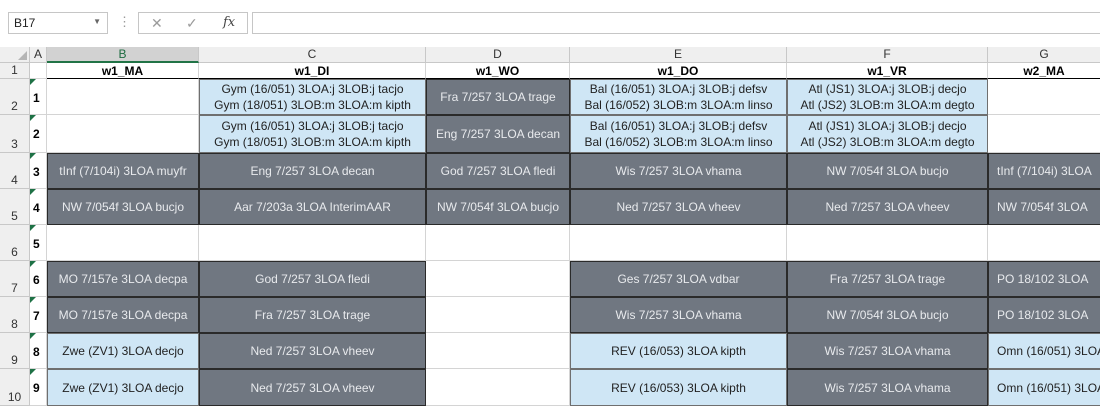 Image resolution: width=1100 pixels, height=406 pixels. What do you see at coordinates (678, 387) in the screenshot?
I see `cell-e10: REV (16/053) 3LOA kipth` at bounding box center [678, 387].